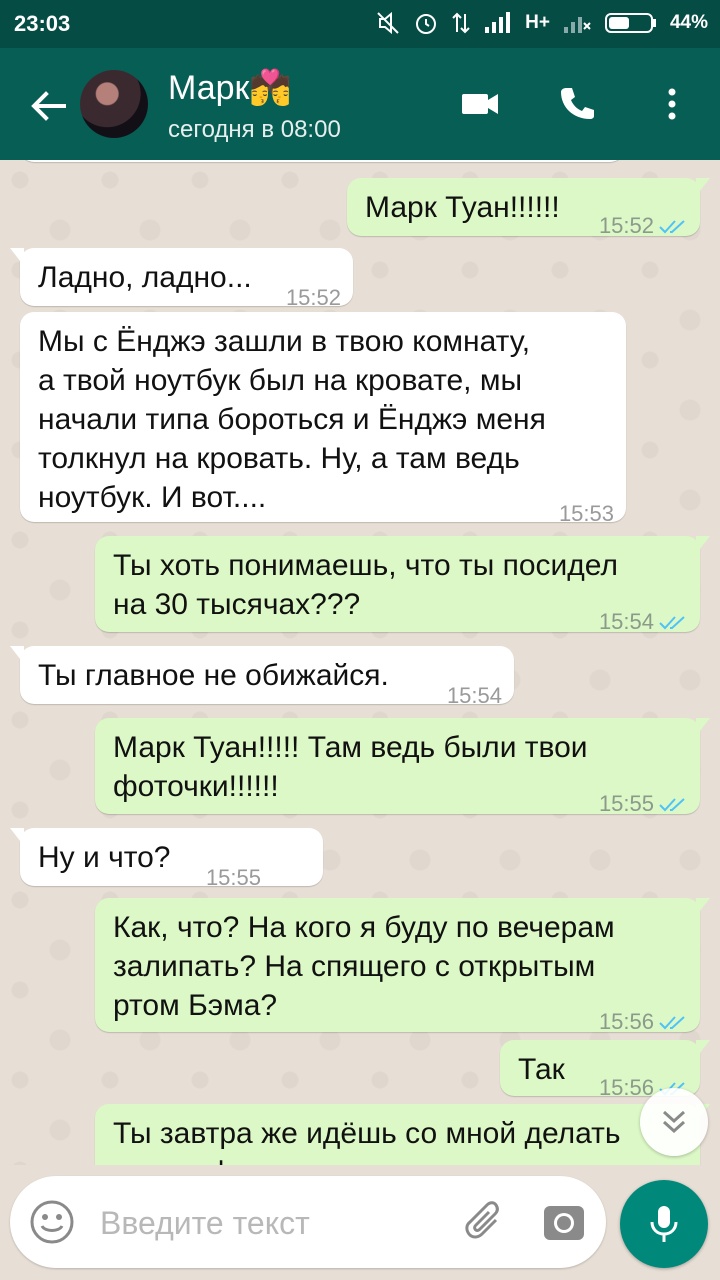 The height and width of the screenshot is (1280, 720). Describe the element at coordinates (630, 23) in the screenshot. I see `battery-icon` at that location.